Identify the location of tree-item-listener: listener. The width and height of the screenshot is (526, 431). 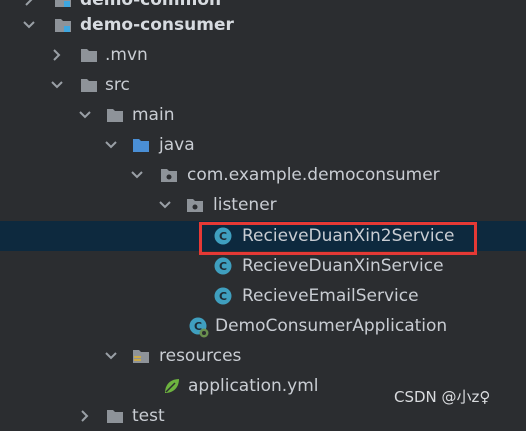
(263, 205).